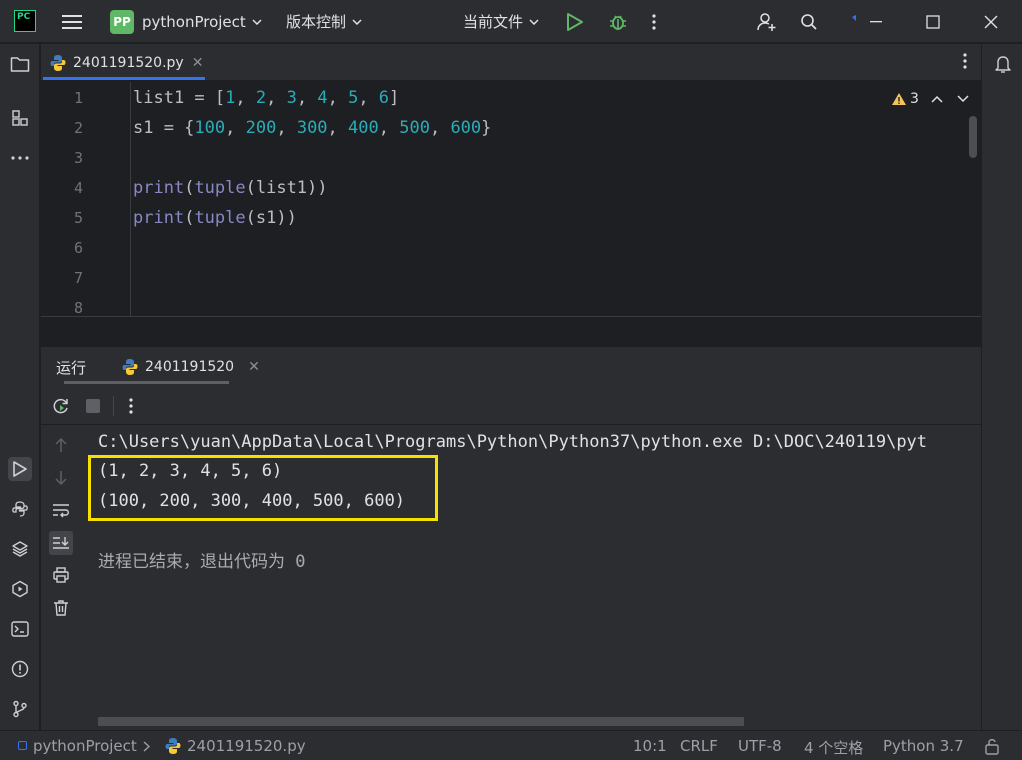  I want to click on project-selector: PP pythonProject, so click(186, 21).